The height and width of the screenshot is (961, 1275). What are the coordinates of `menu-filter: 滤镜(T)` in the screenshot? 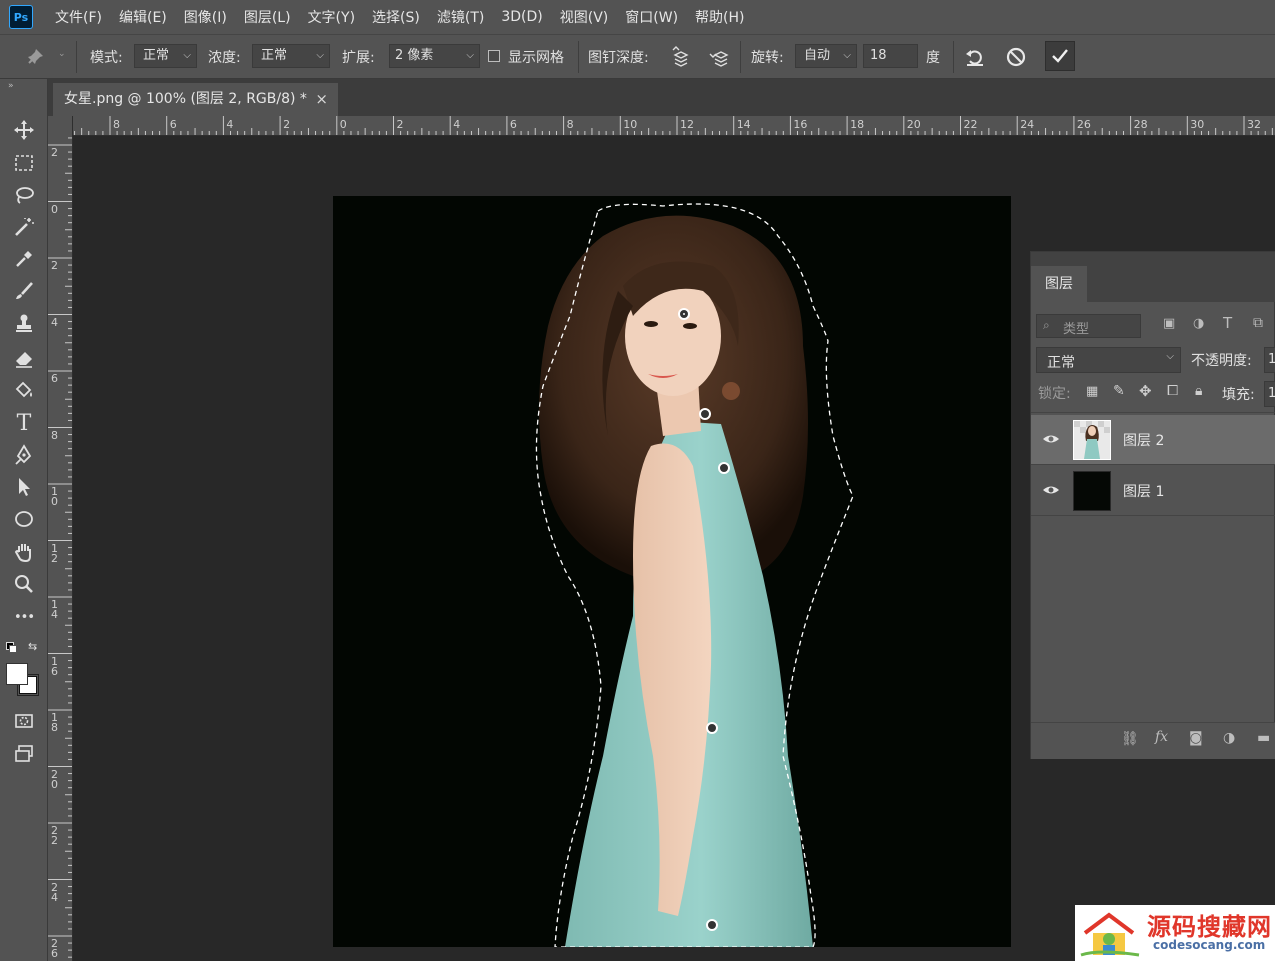 It's located at (460, 17).